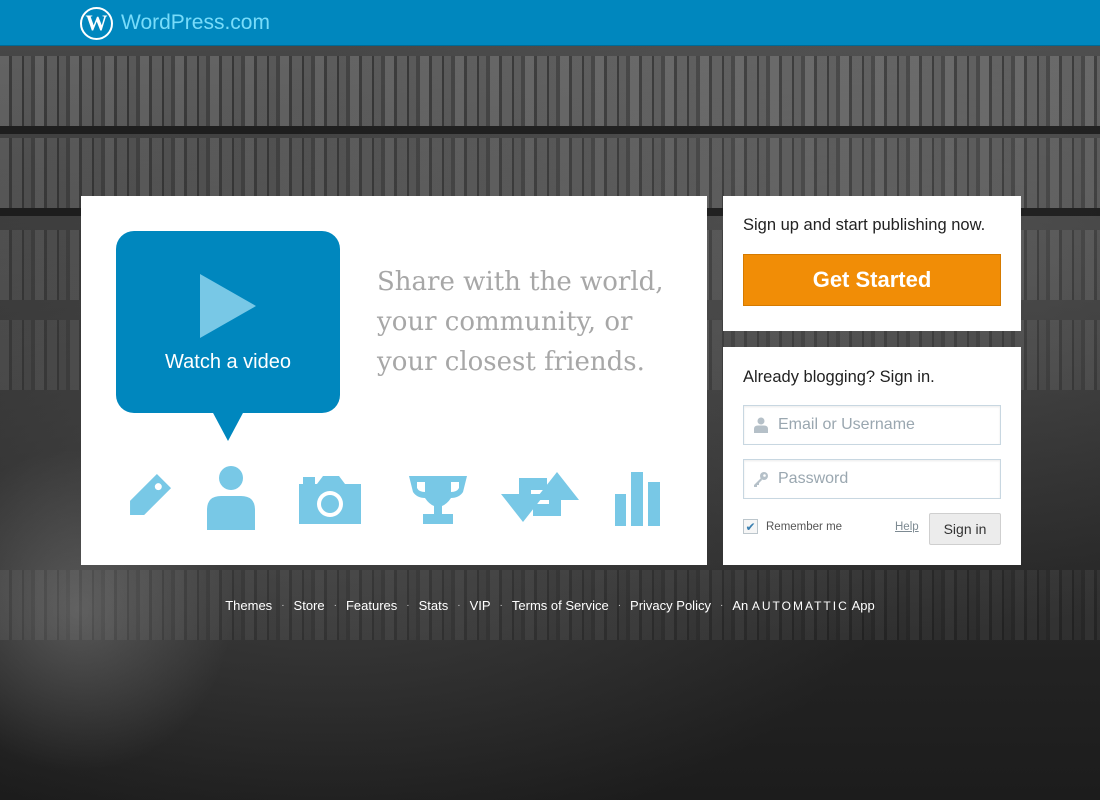 The height and width of the screenshot is (800, 1100). Describe the element at coordinates (550, 130) in the screenshot. I see `shelf-plank` at that location.